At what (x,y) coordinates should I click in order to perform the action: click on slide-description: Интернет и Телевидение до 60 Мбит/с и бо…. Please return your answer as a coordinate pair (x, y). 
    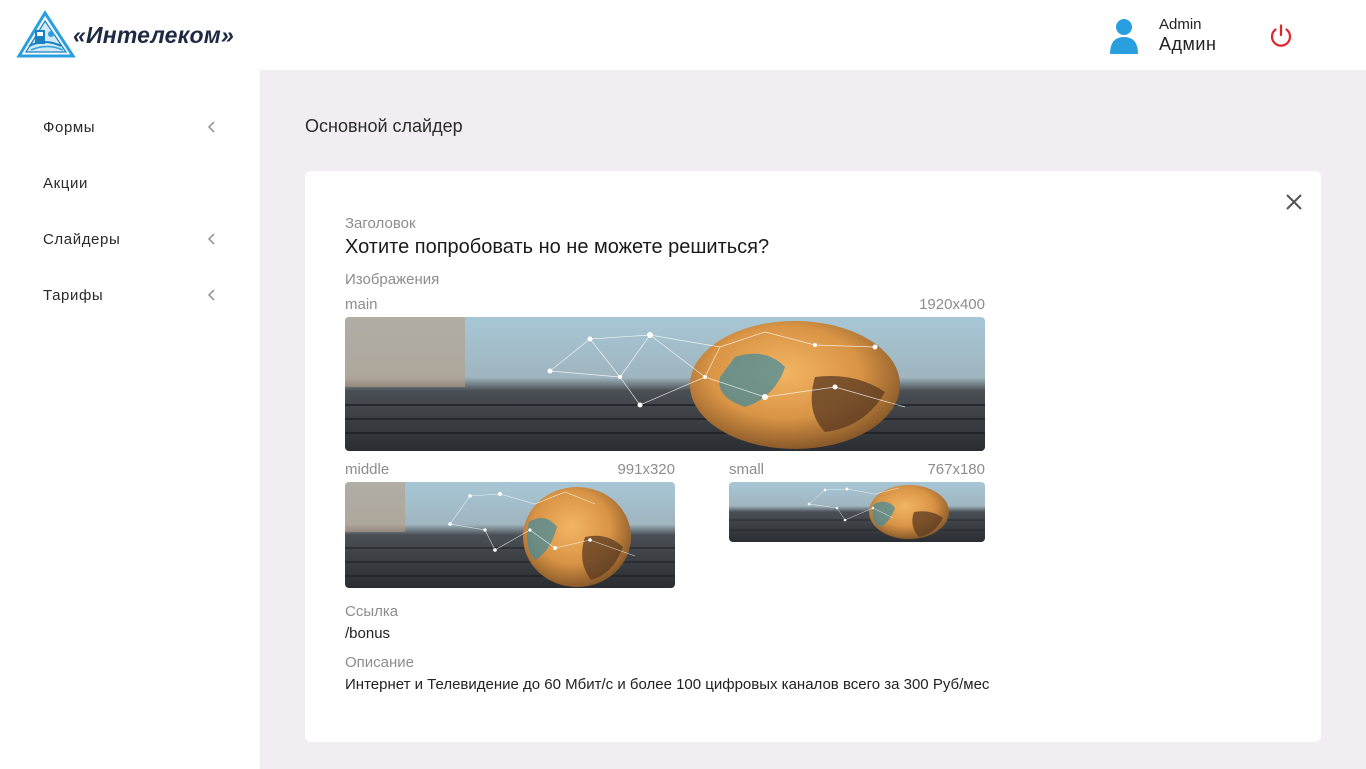
    Looking at the image, I should click on (667, 684).